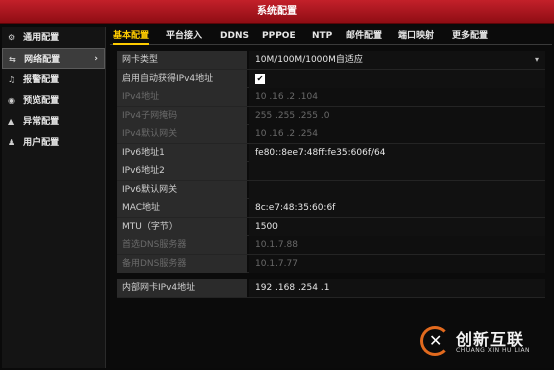 The height and width of the screenshot is (370, 554). I want to click on ipv4-mask-label: IPv4子网掩码, so click(182, 115).